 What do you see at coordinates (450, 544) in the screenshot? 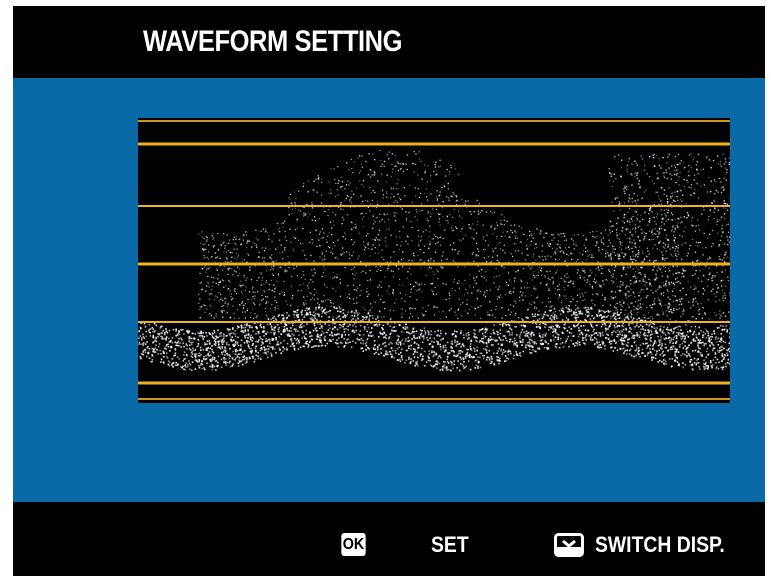
I see `set-label: SET` at bounding box center [450, 544].